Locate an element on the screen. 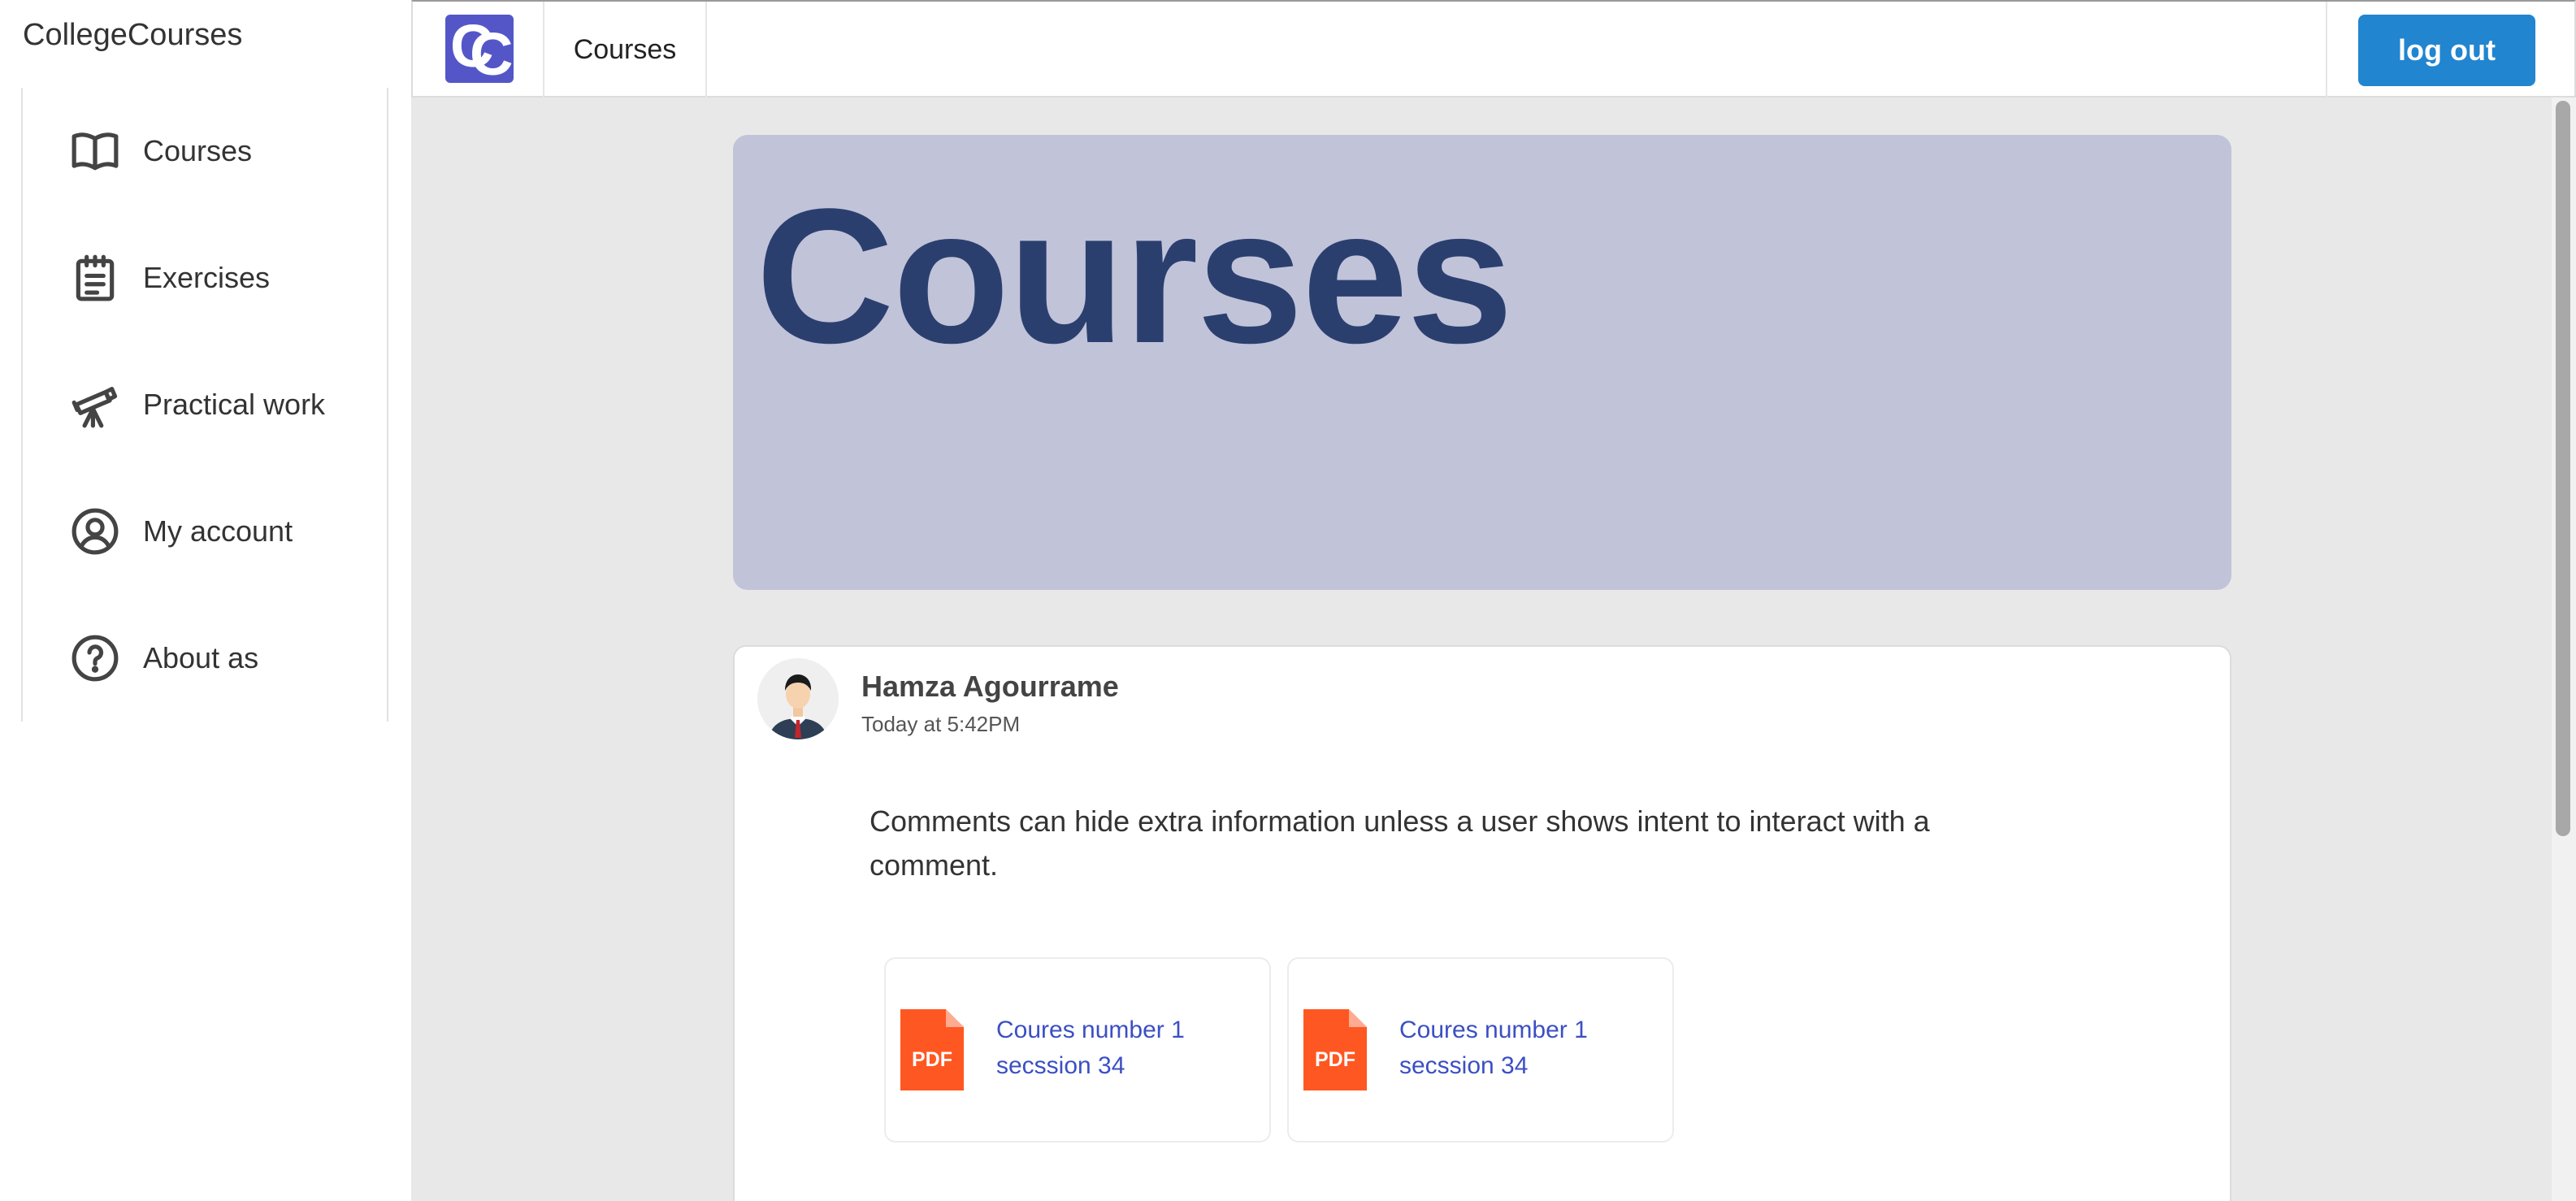 Image resolution: width=2576 pixels, height=1201 pixels. app-brand: CollegeCourses is located at coordinates (205, 36).